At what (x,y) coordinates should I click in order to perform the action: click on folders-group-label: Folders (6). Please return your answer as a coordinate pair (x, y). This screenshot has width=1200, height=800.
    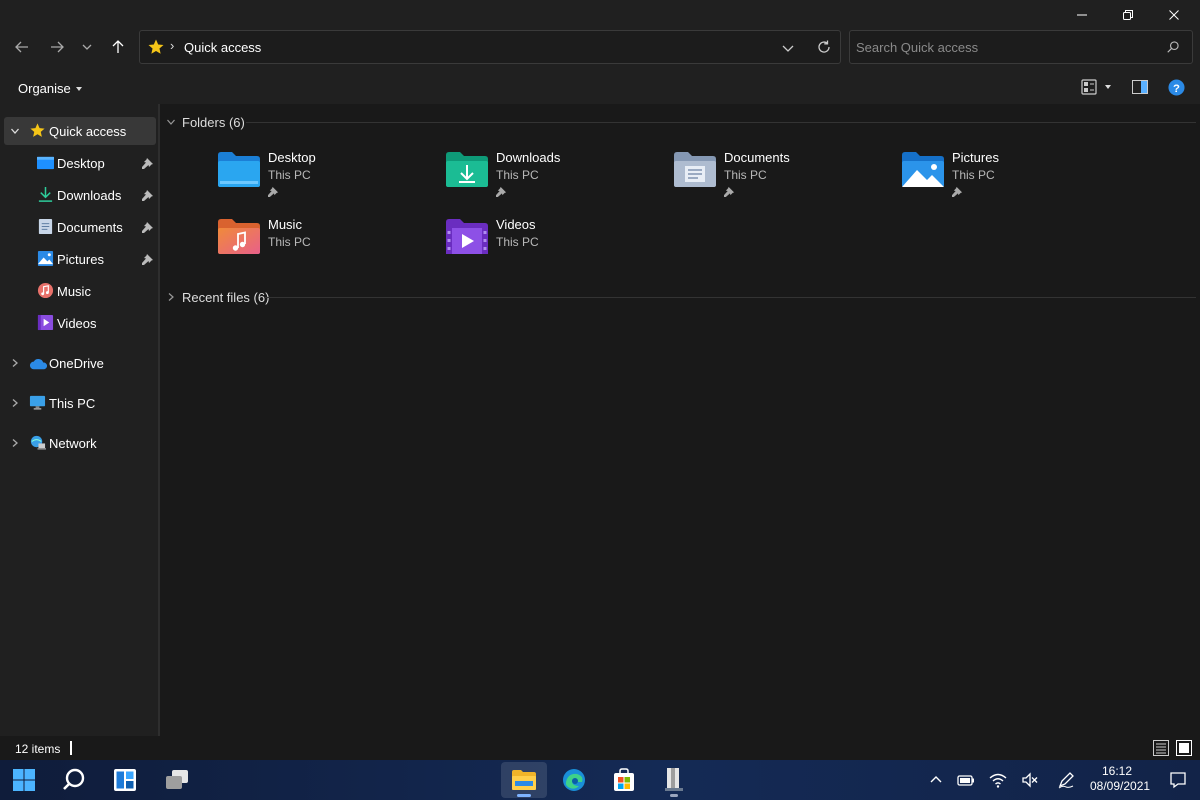
    Looking at the image, I should click on (213, 122).